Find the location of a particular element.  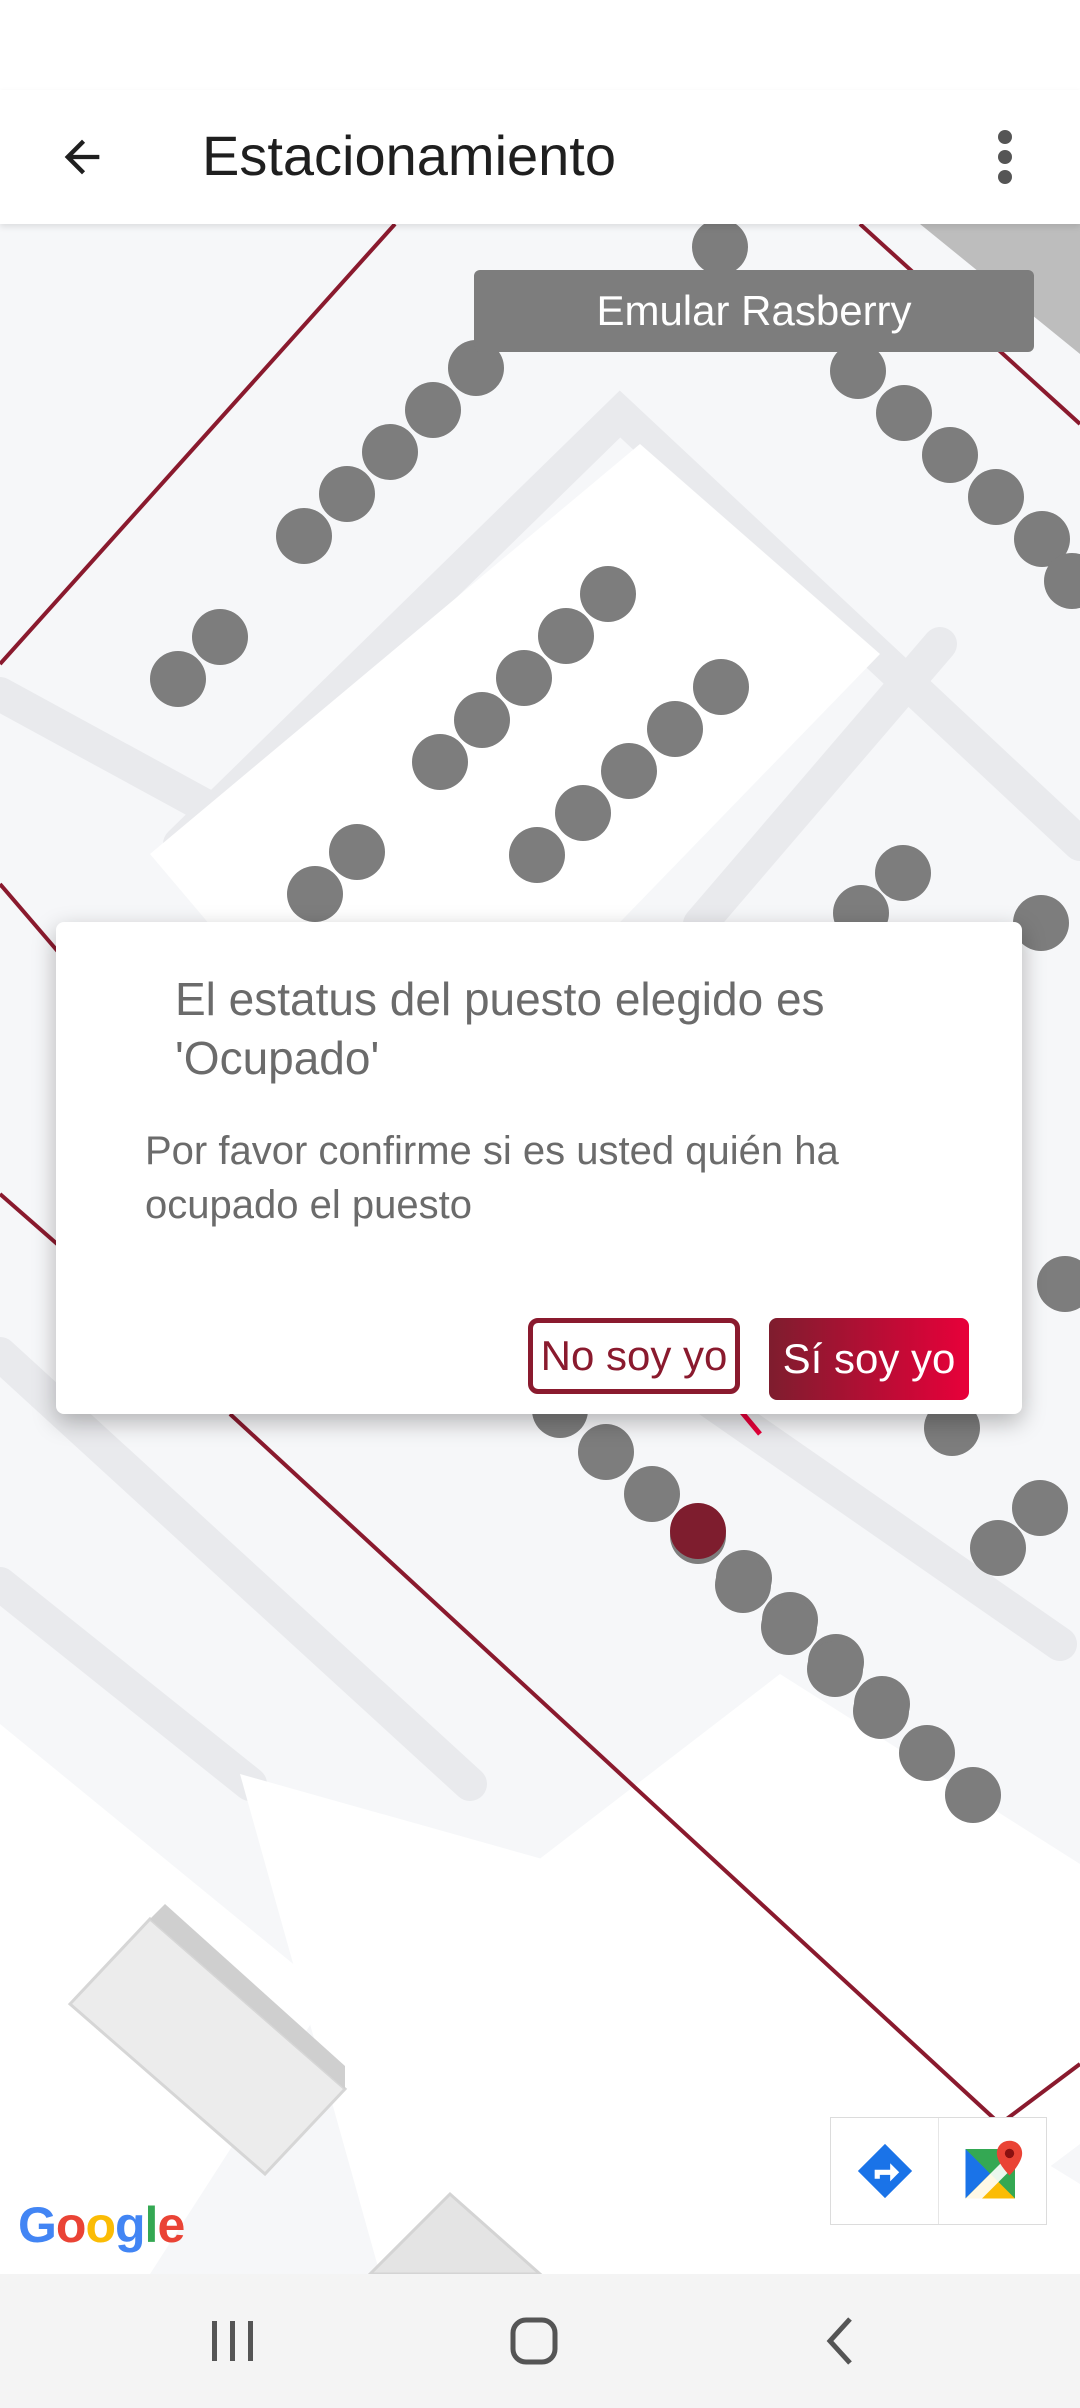

home-icon is located at coordinates (534, 2341).